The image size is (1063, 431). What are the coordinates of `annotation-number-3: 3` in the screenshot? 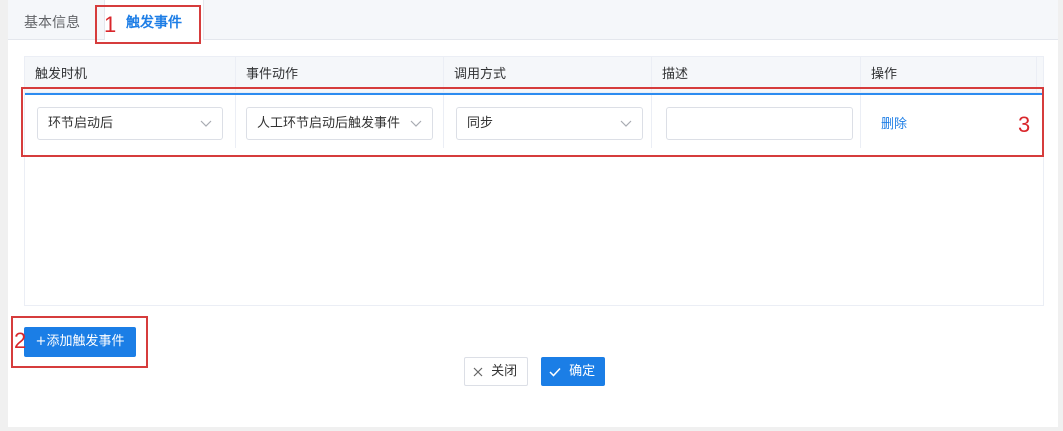 It's located at (1024, 124).